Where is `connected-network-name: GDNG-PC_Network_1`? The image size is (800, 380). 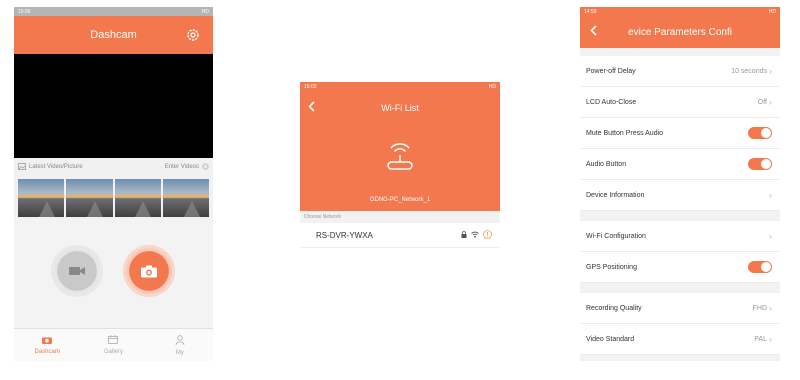
connected-network-name: GDNG-PC_Network_1 is located at coordinates (400, 200).